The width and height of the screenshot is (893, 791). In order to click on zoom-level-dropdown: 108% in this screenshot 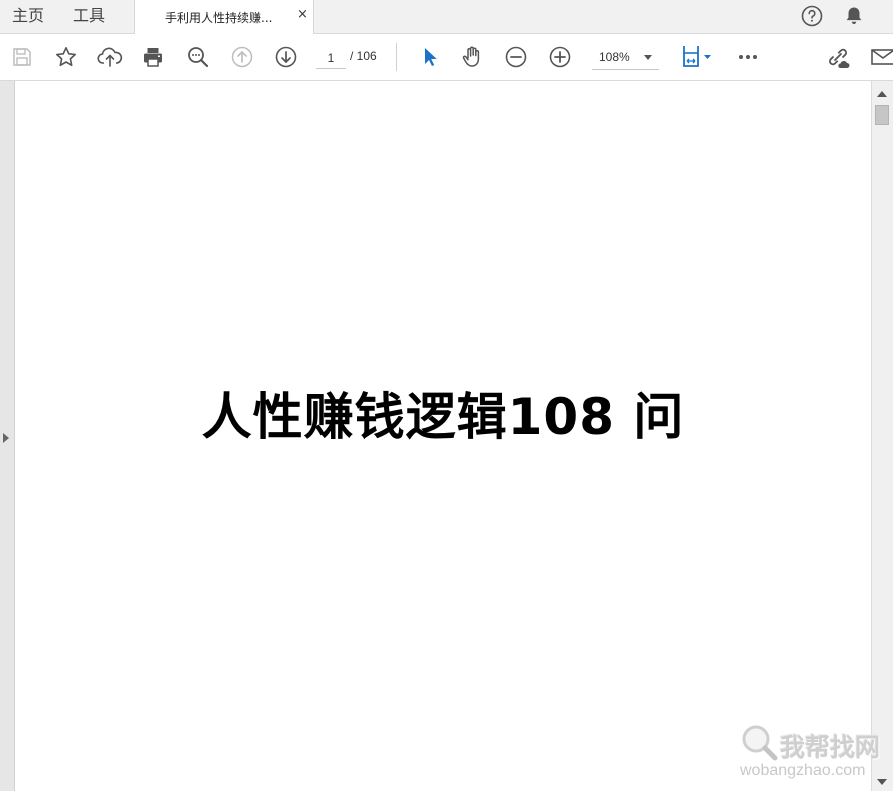, I will do `click(625, 58)`.